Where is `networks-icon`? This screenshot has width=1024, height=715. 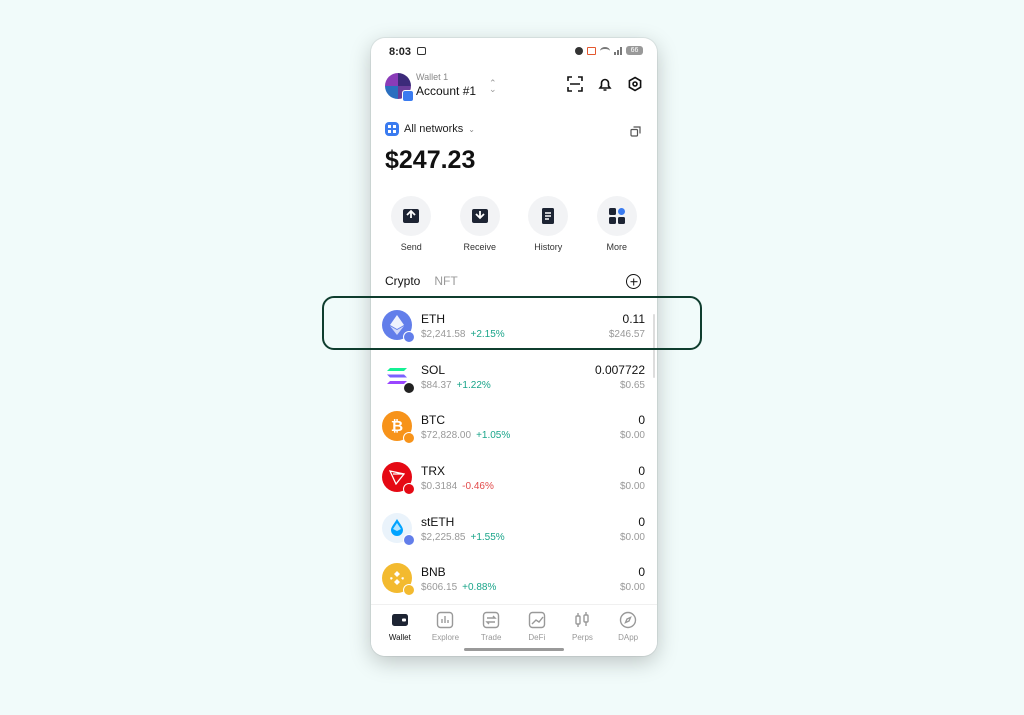 networks-icon is located at coordinates (392, 129).